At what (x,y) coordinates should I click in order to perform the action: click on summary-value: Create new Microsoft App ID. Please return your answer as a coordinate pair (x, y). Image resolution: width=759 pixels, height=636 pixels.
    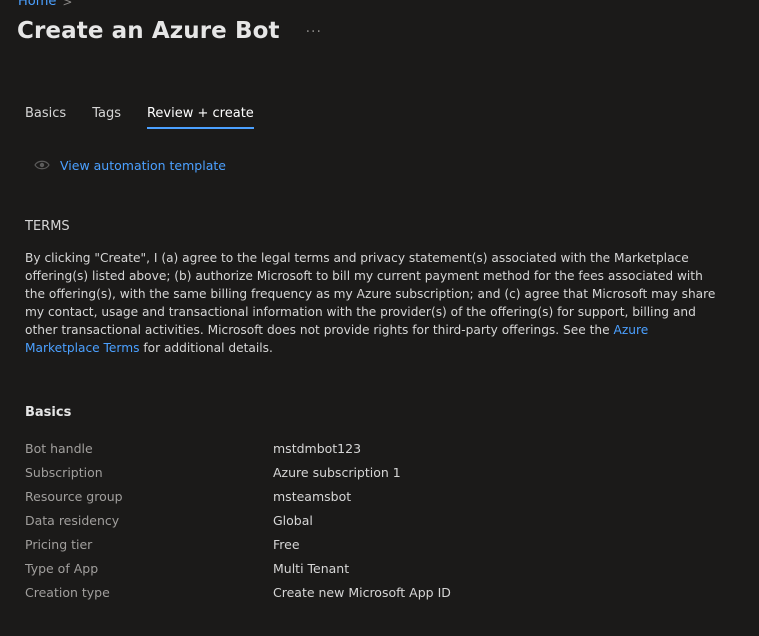
    Looking at the image, I should click on (362, 592).